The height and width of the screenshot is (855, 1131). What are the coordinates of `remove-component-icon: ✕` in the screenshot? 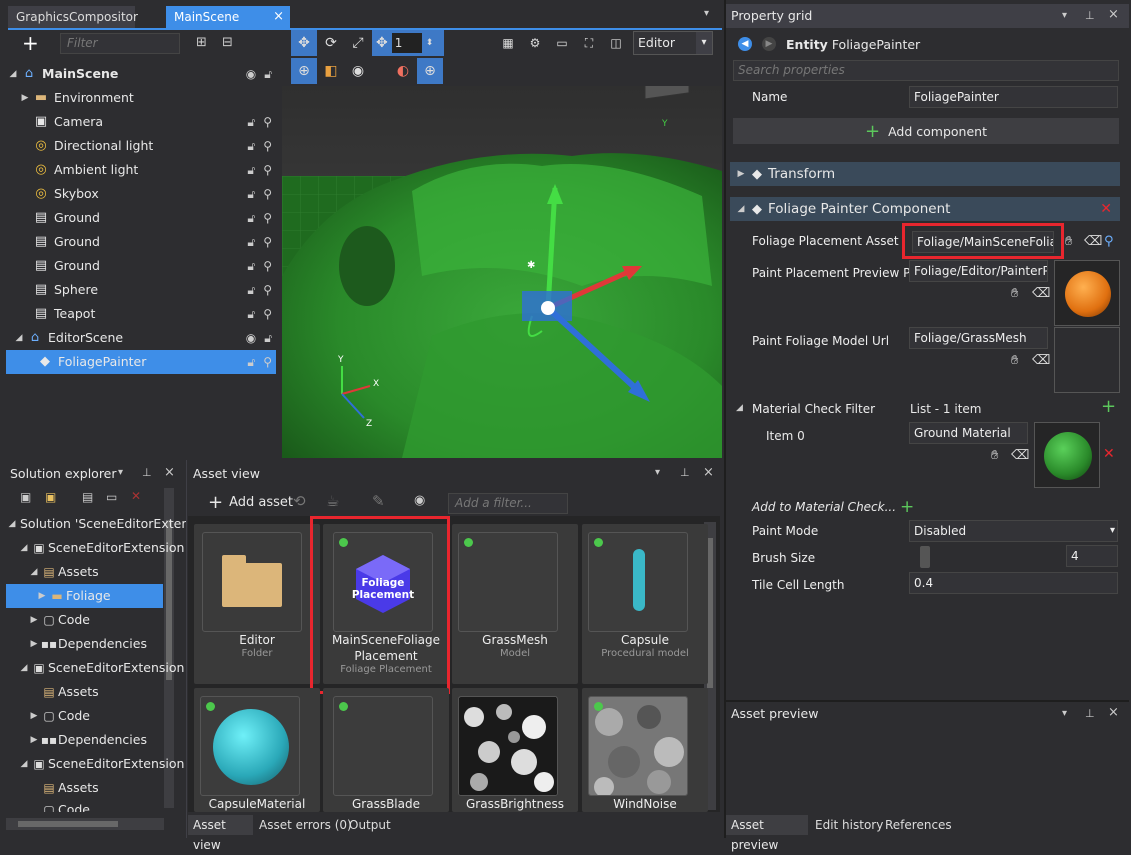 It's located at (1106, 209).